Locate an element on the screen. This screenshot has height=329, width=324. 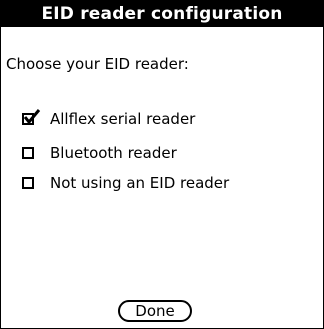
option-label: Not using an EID reader is located at coordinates (140, 183).